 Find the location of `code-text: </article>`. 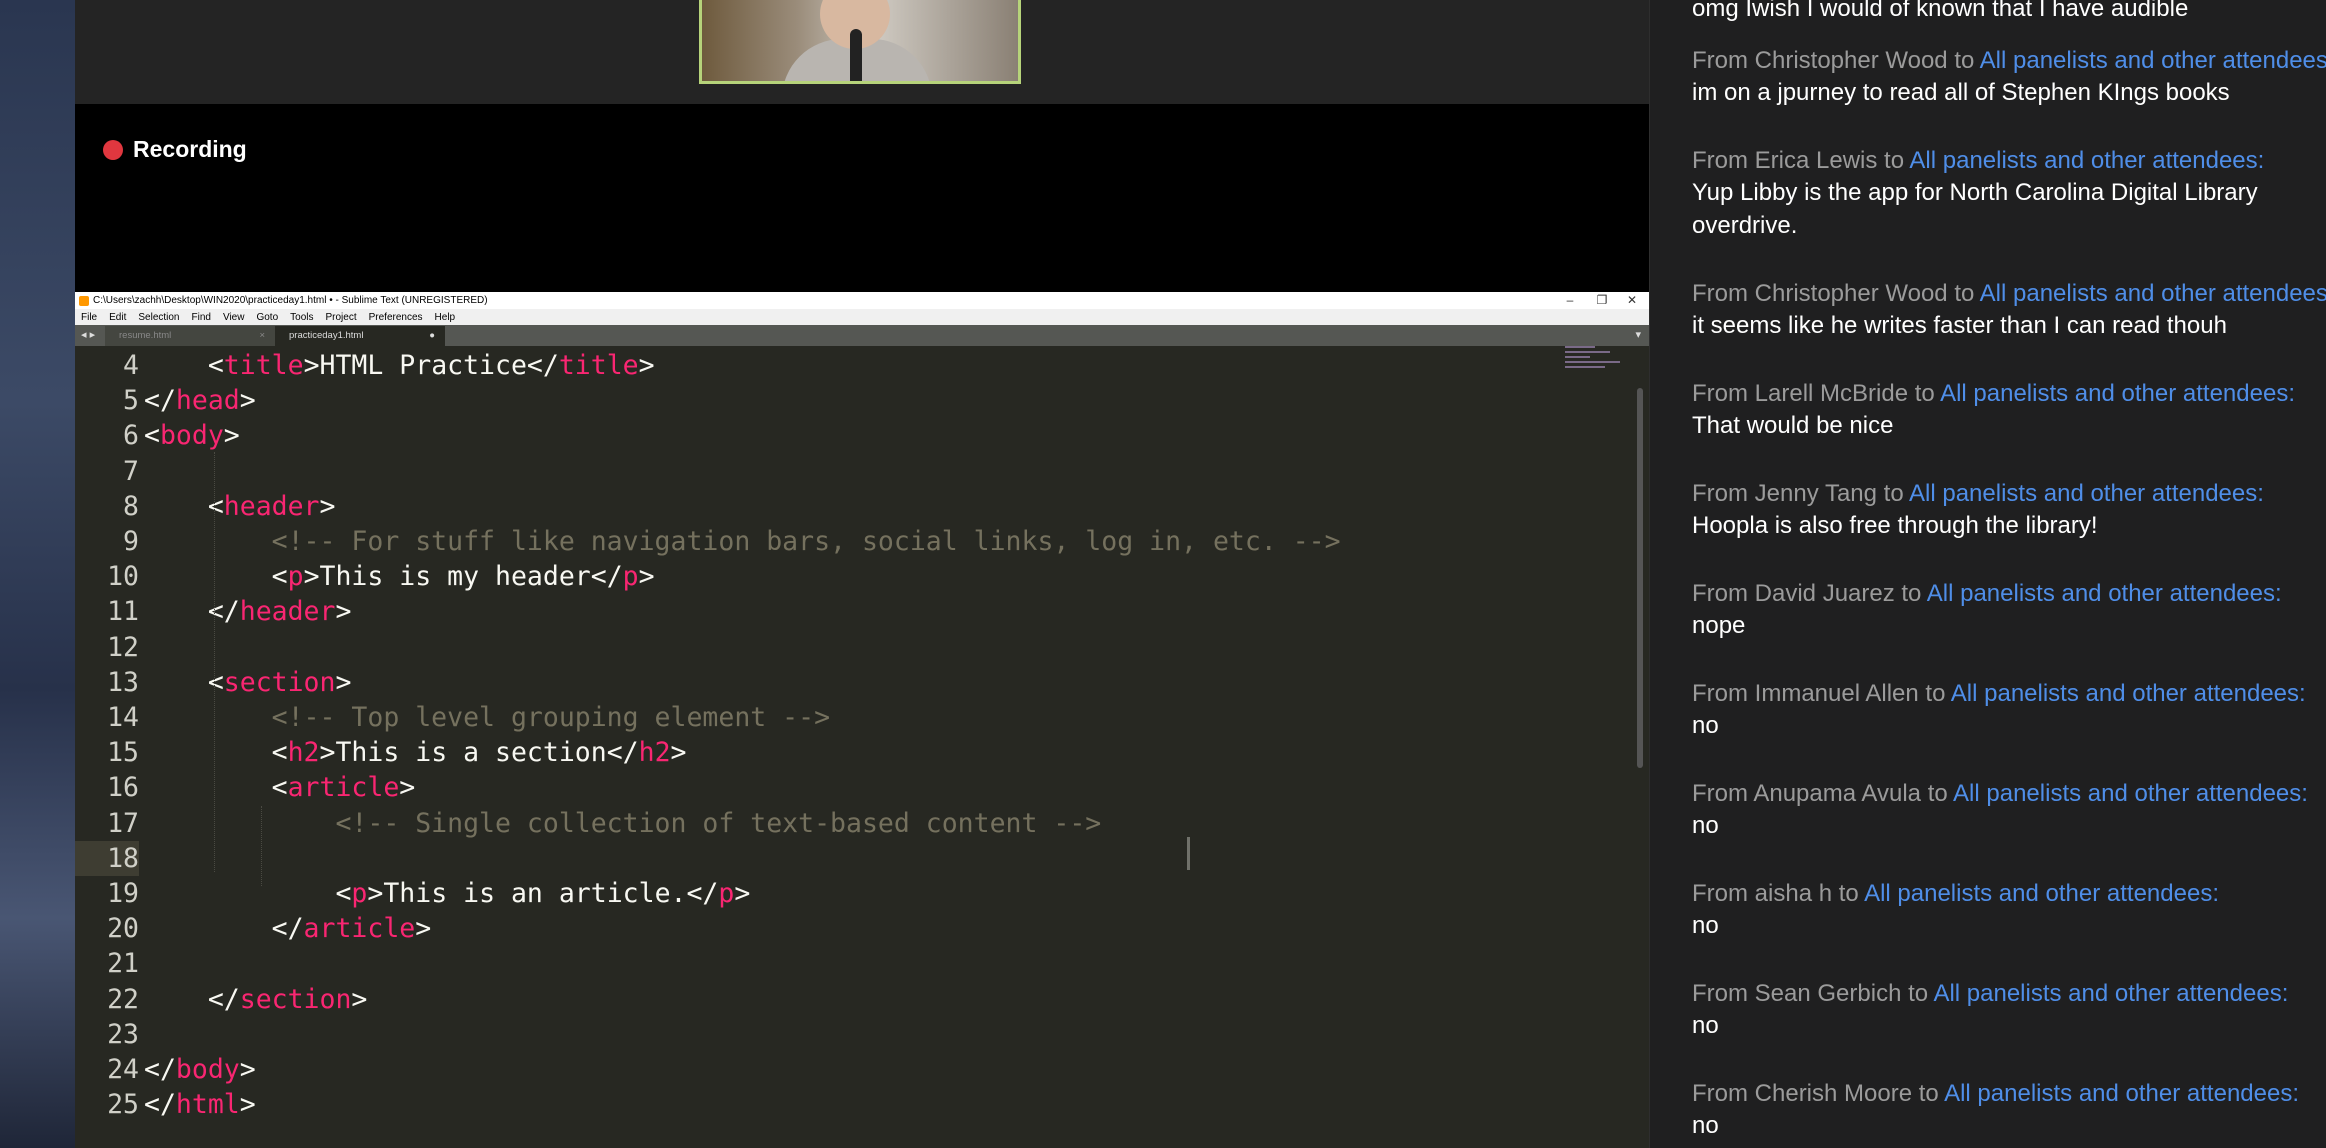

code-text: </article> is located at coordinates (288, 928).